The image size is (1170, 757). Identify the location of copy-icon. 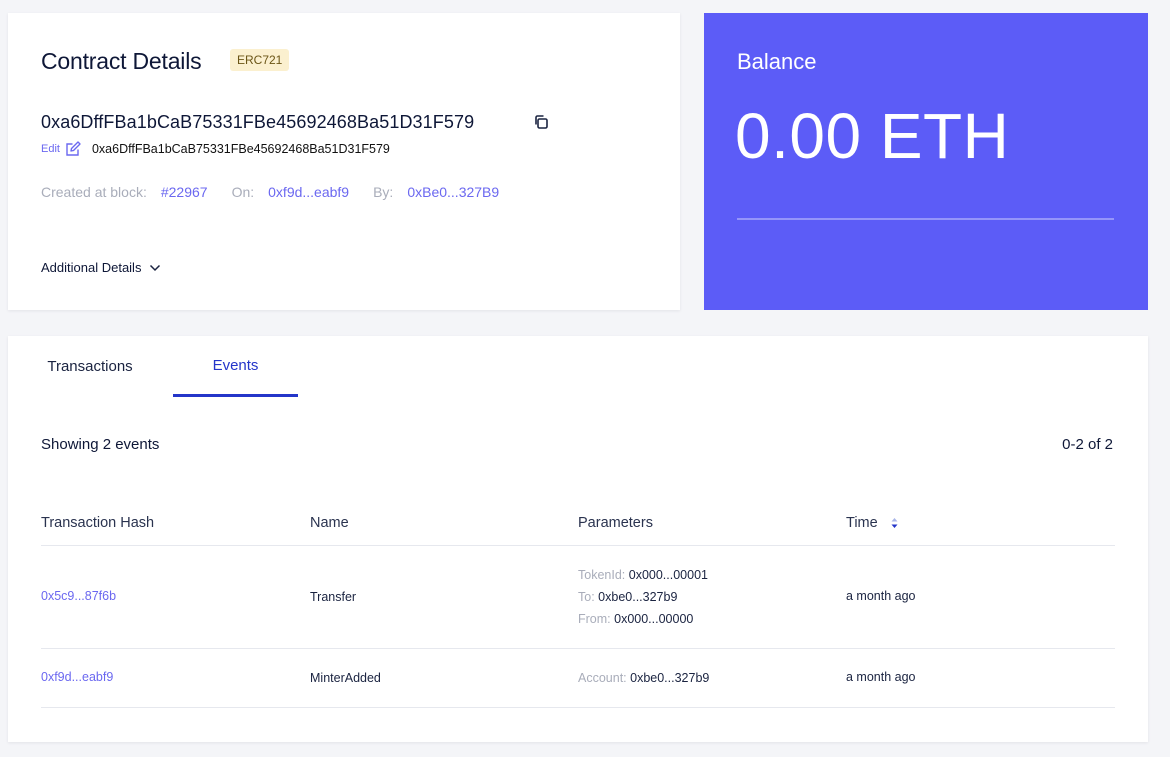
(541, 122).